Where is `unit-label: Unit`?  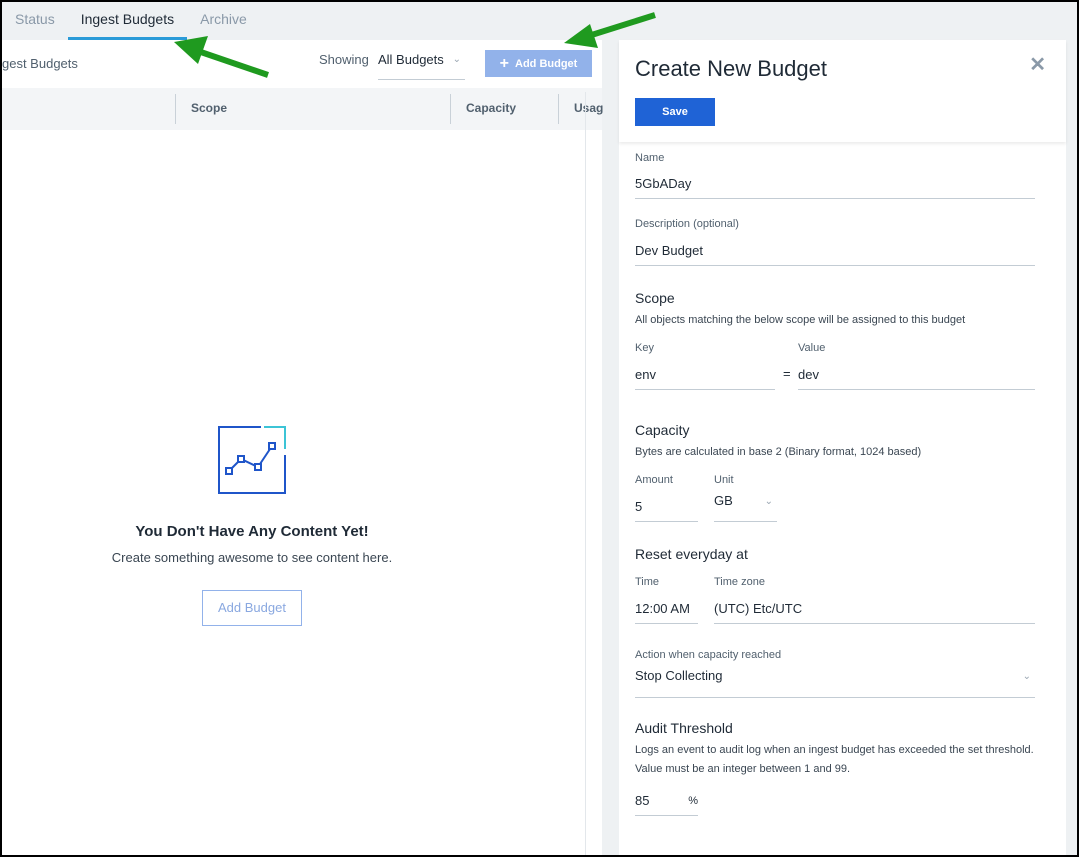 unit-label: Unit is located at coordinates (724, 480).